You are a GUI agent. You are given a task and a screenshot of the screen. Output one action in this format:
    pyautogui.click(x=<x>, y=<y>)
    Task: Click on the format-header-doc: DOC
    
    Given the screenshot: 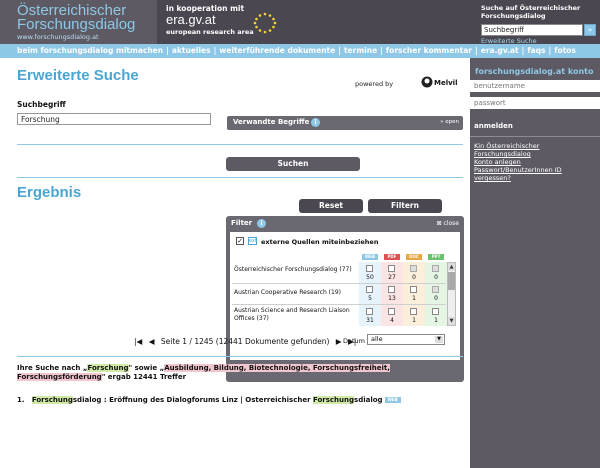 What is the action you would take?
    pyautogui.click(x=414, y=257)
    